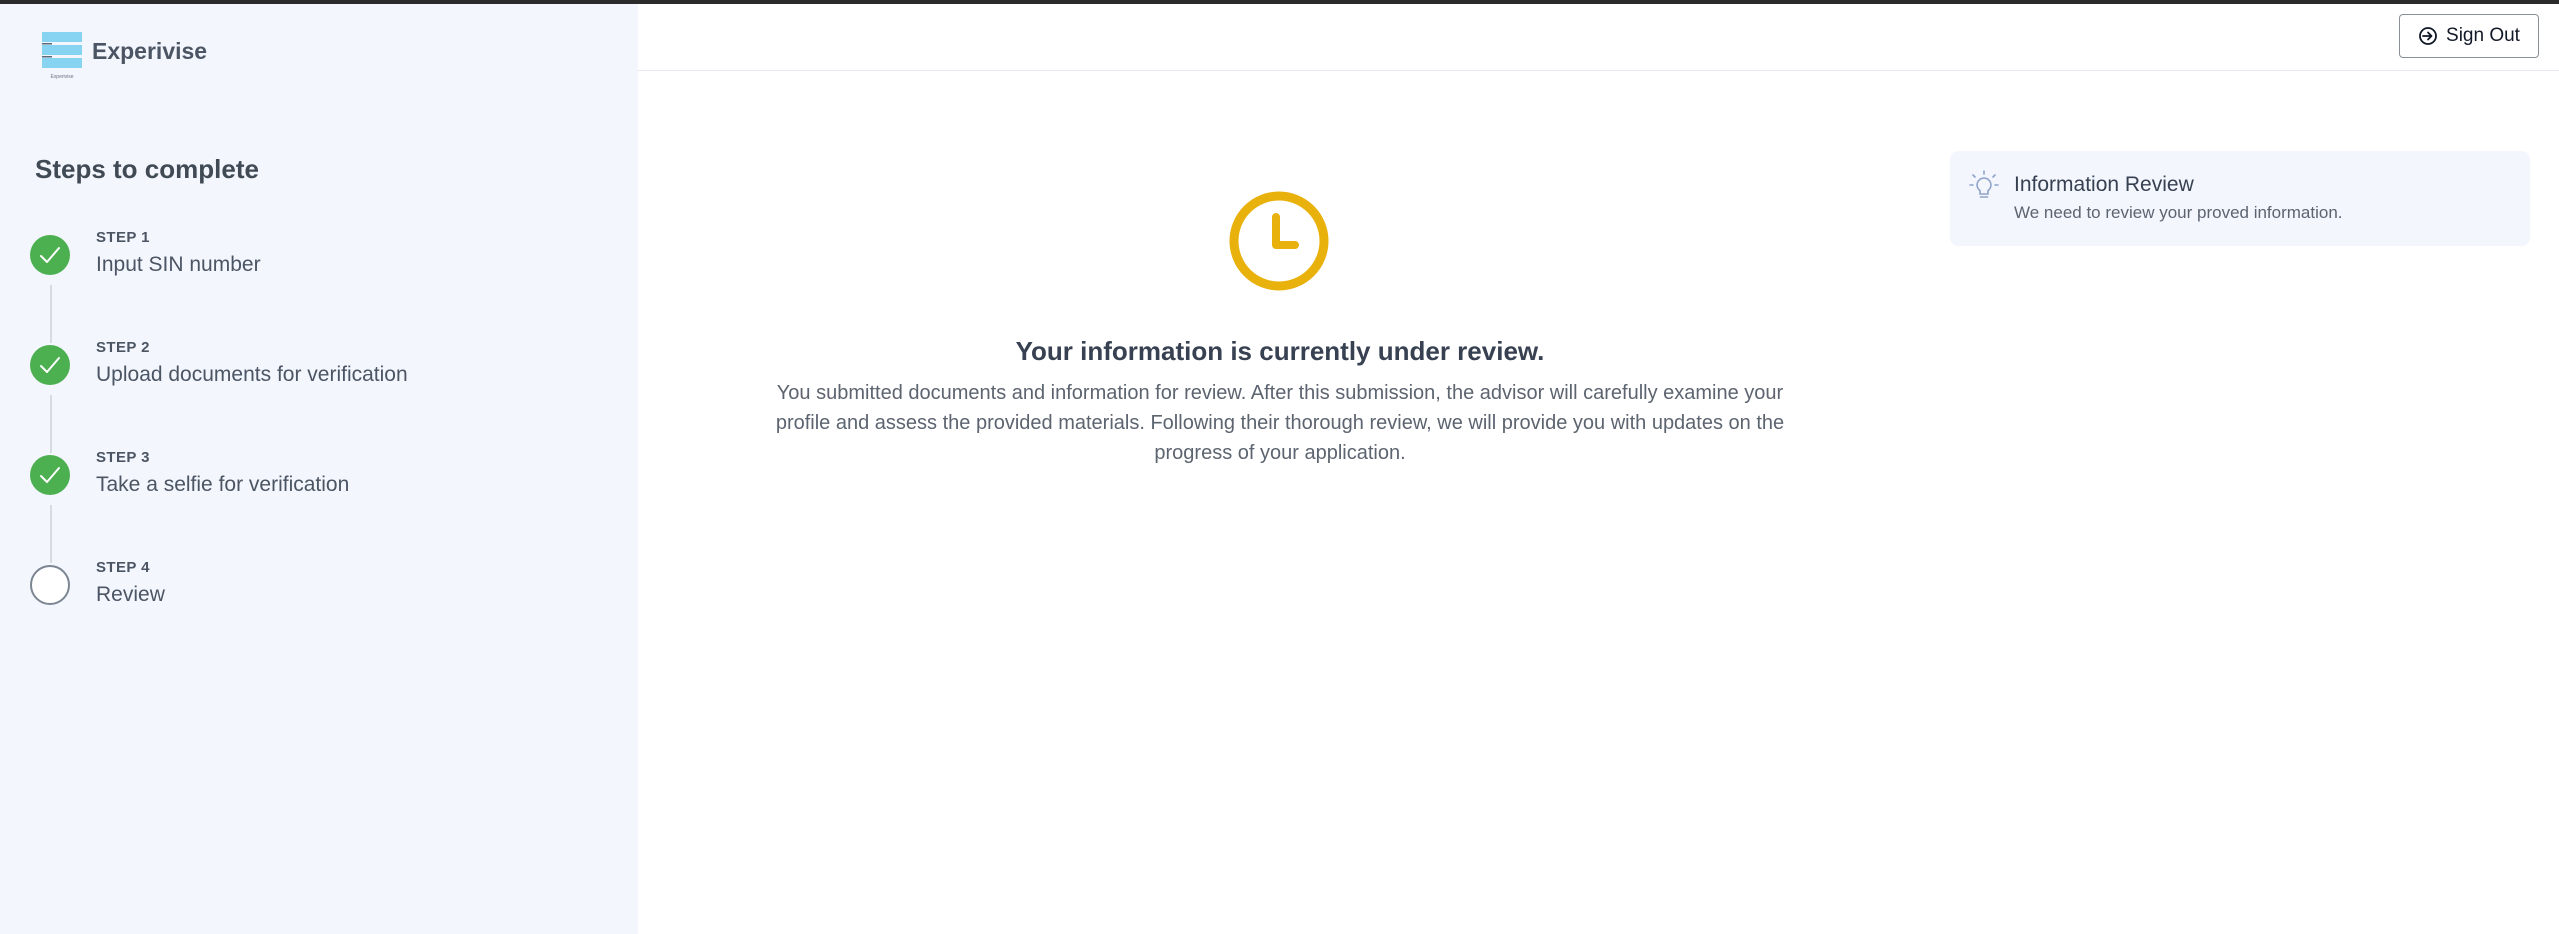 The height and width of the screenshot is (934, 2559). What do you see at coordinates (1598, 37) in the screenshot?
I see `header` at bounding box center [1598, 37].